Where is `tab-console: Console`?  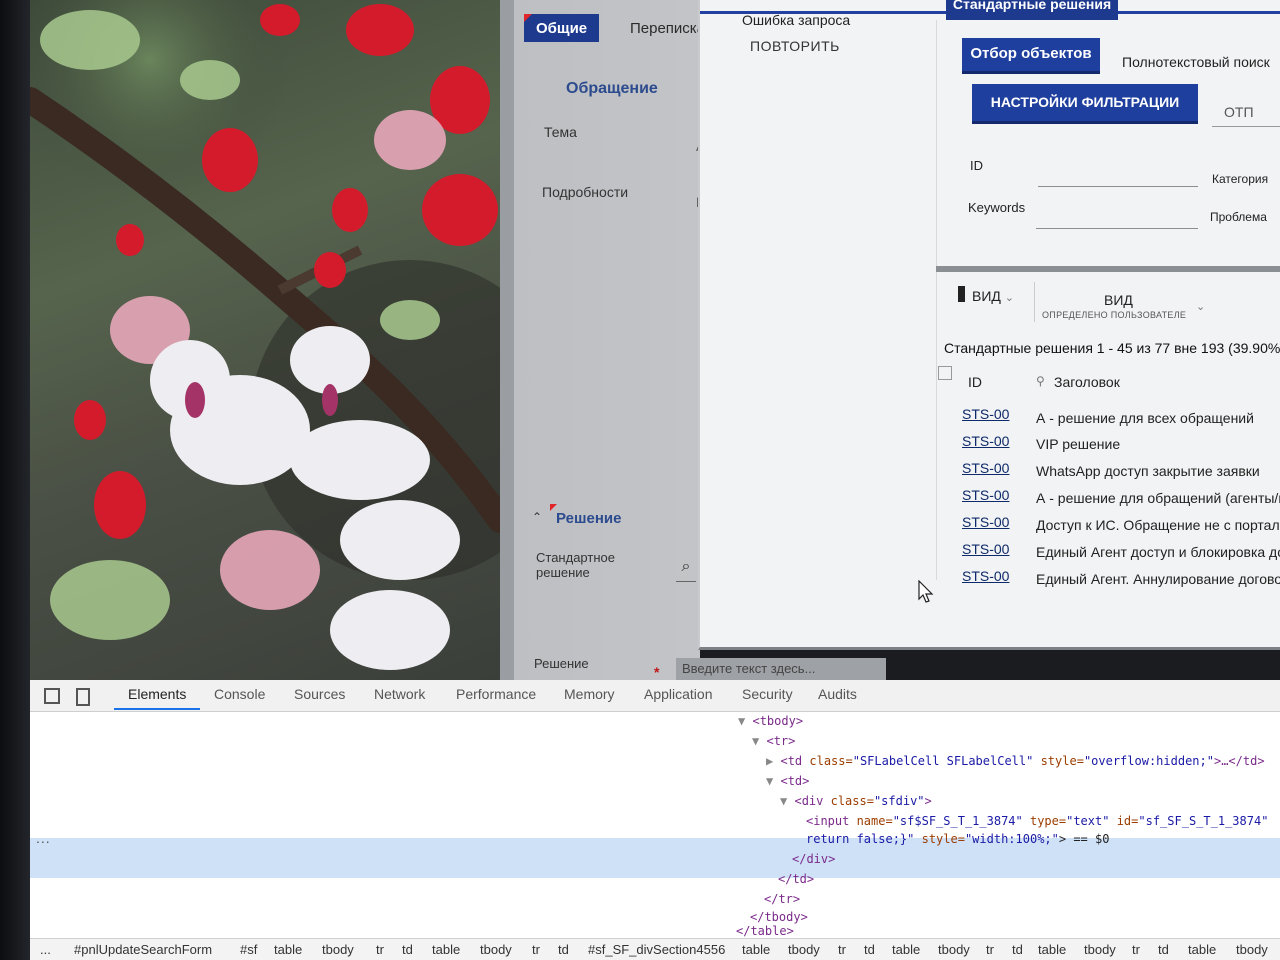 tab-console: Console is located at coordinates (239, 694).